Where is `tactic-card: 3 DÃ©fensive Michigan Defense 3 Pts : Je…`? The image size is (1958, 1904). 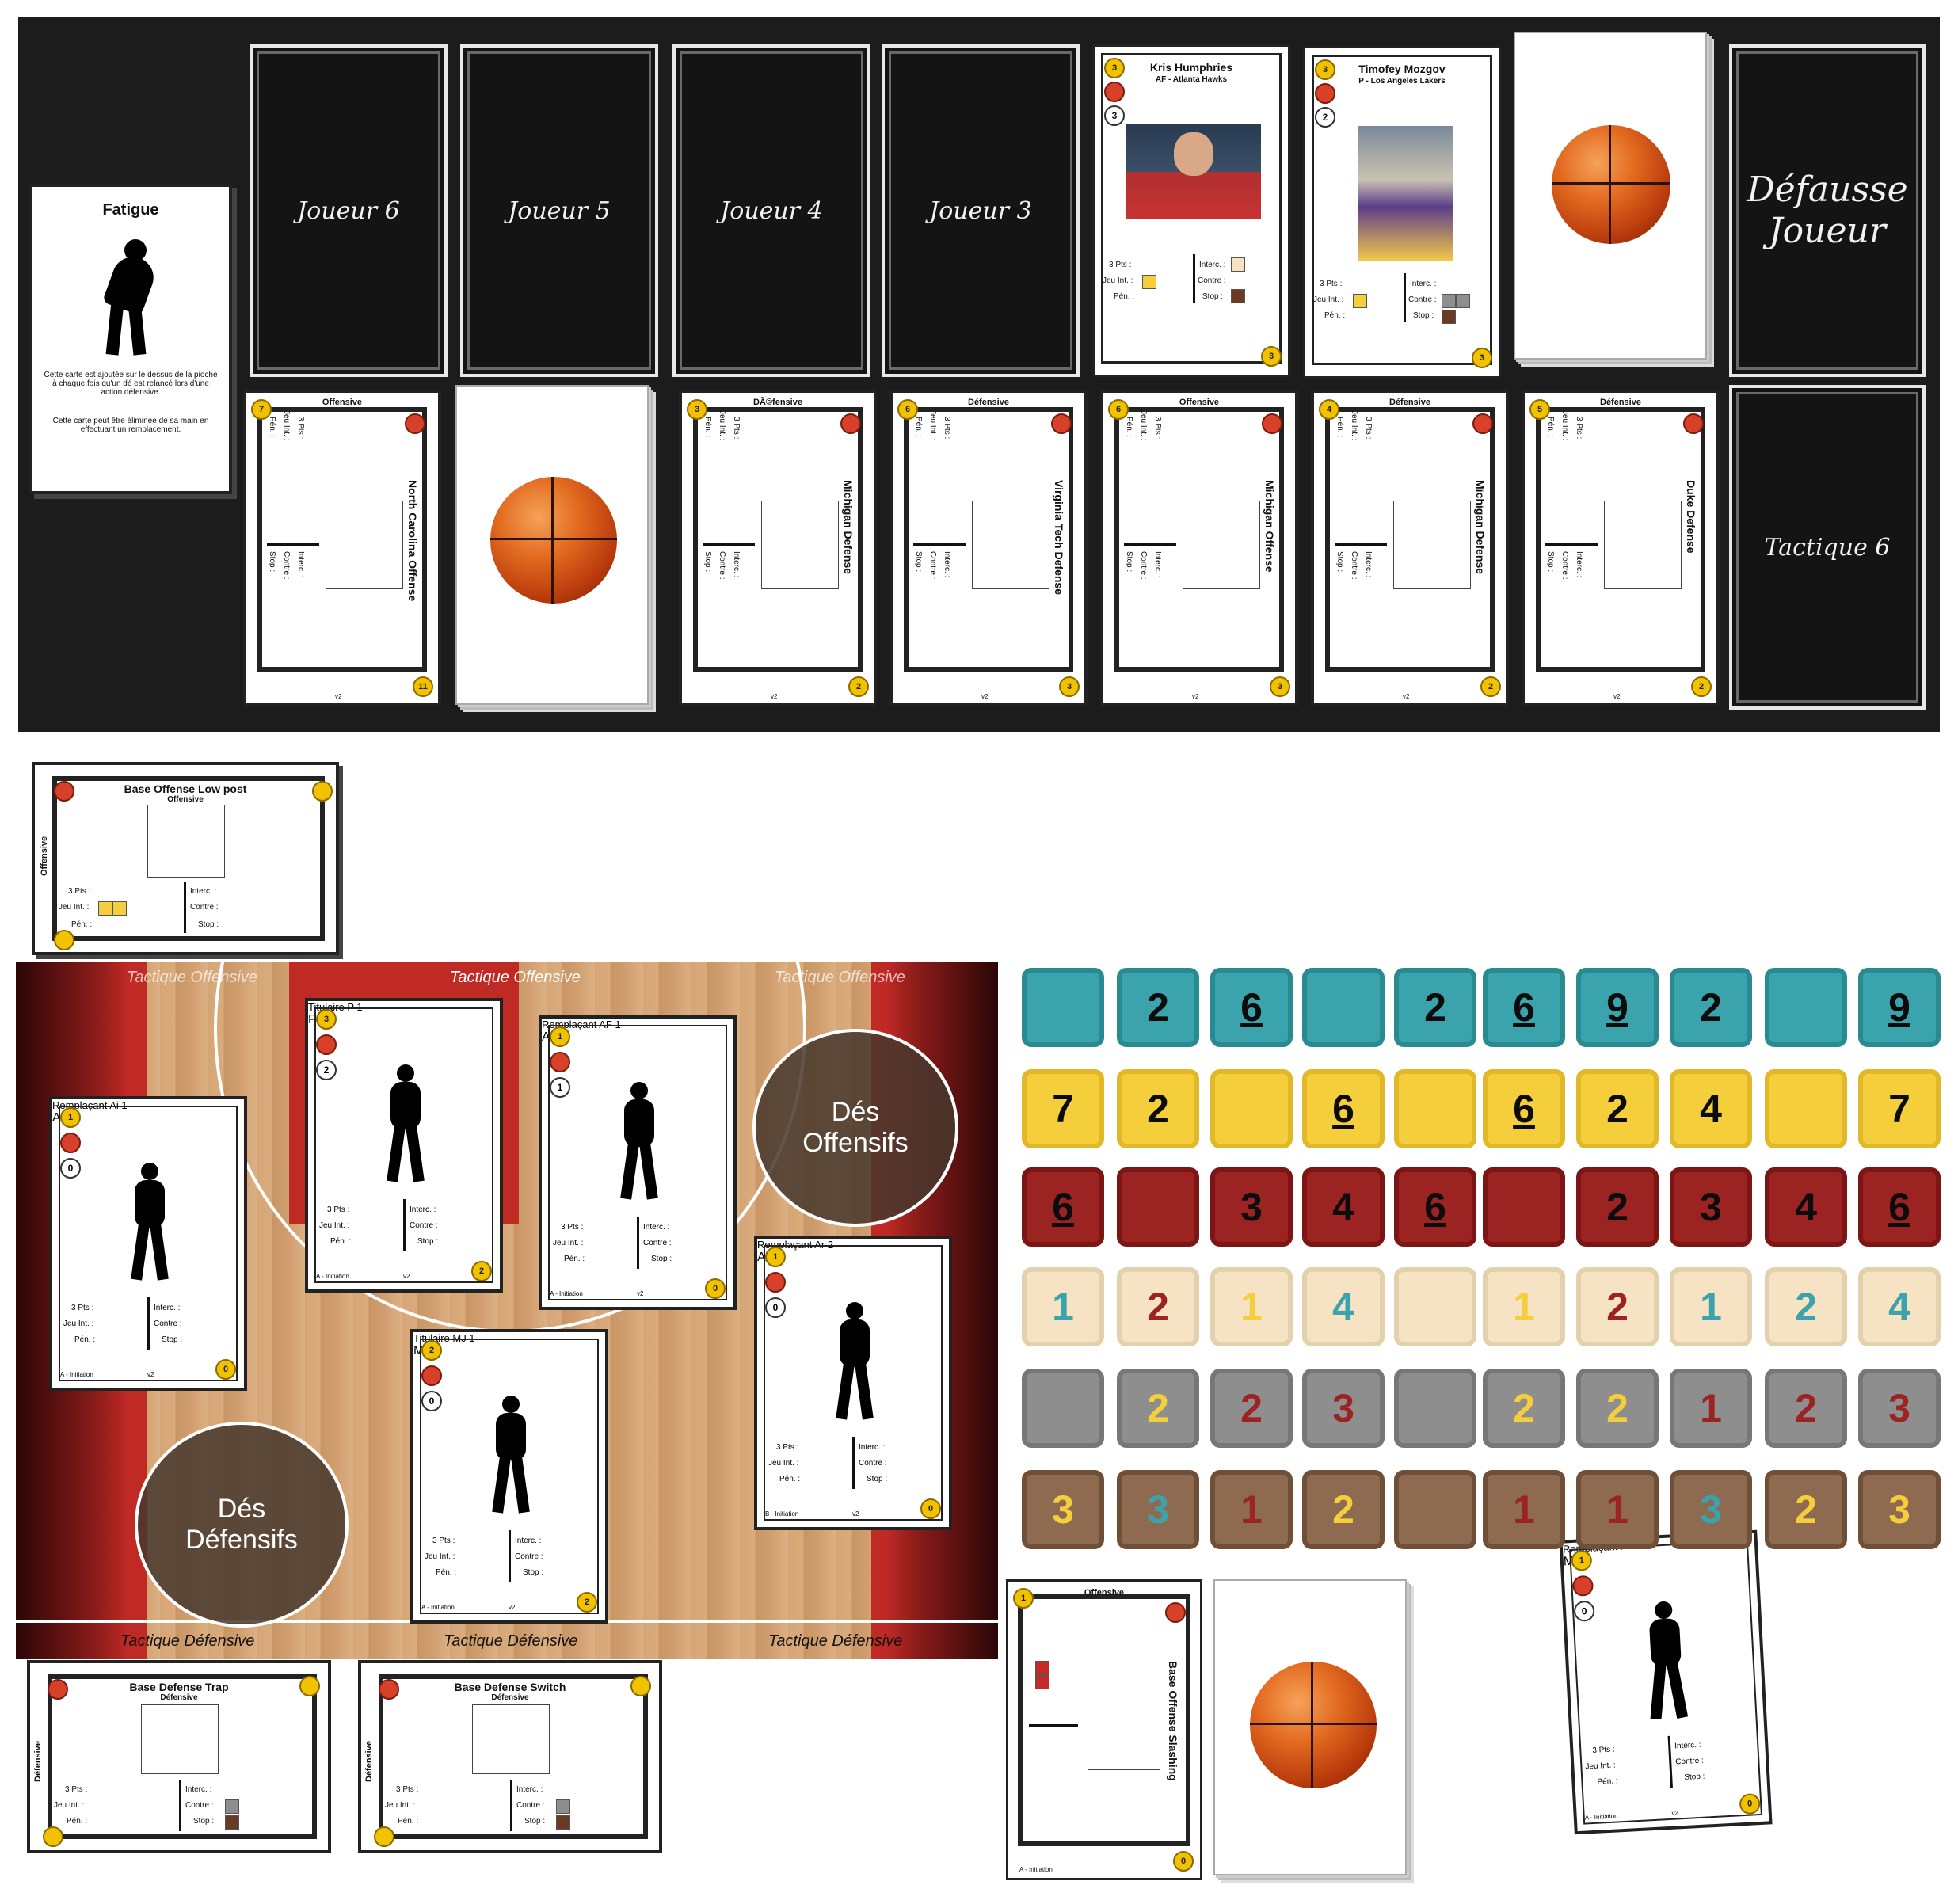
tactic-card: 3 DÃ©fensive Michigan Defense 3 Pts : Je… is located at coordinates (778, 548).